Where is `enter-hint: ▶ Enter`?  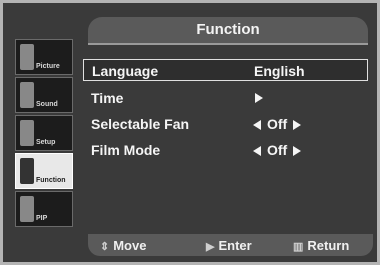
enter-hint: ▶ Enter is located at coordinates (229, 245).